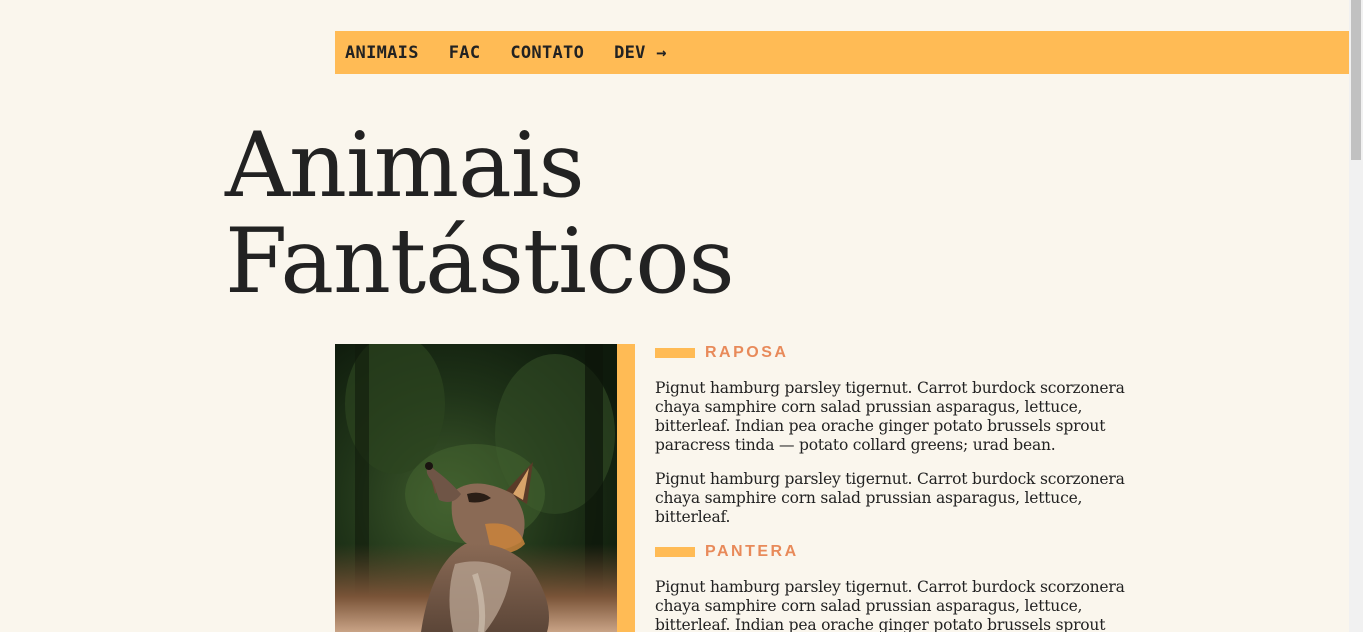 This screenshot has height=632, width=1363. I want to click on animal-list, so click(485, 488).